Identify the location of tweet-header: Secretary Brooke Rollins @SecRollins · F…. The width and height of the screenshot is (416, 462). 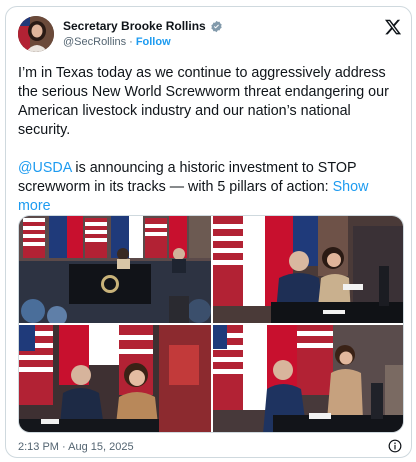
(210, 36).